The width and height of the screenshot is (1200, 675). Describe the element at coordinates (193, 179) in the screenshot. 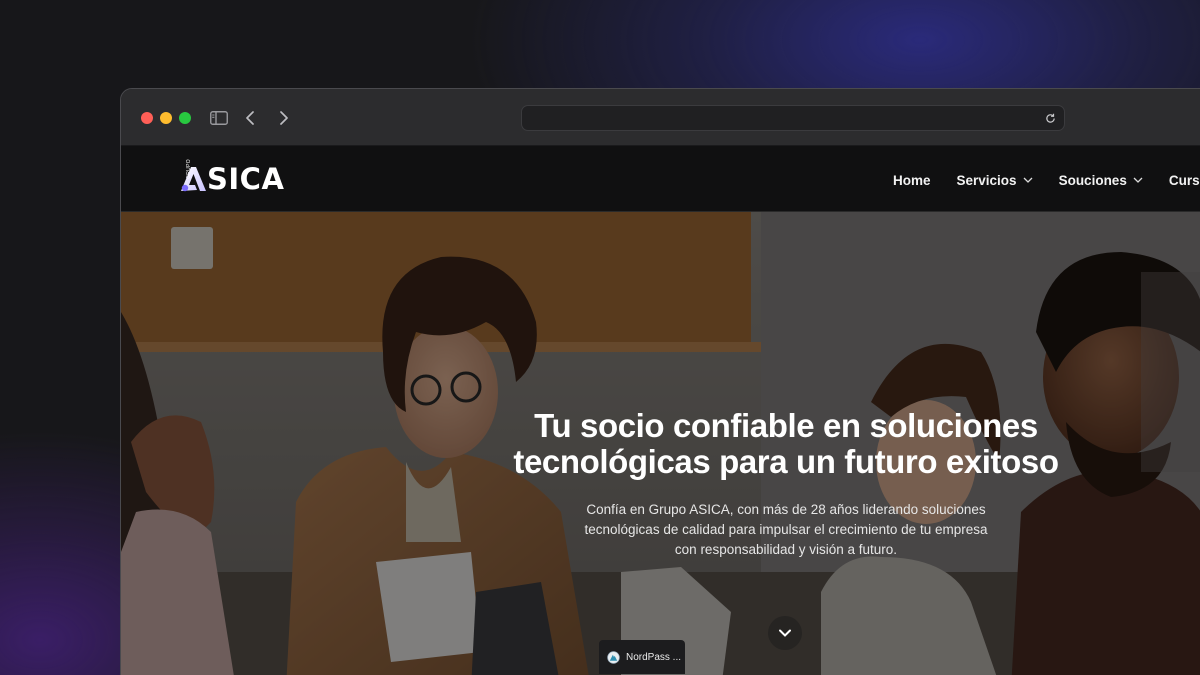

I see `logo-a-mark-icon` at that location.